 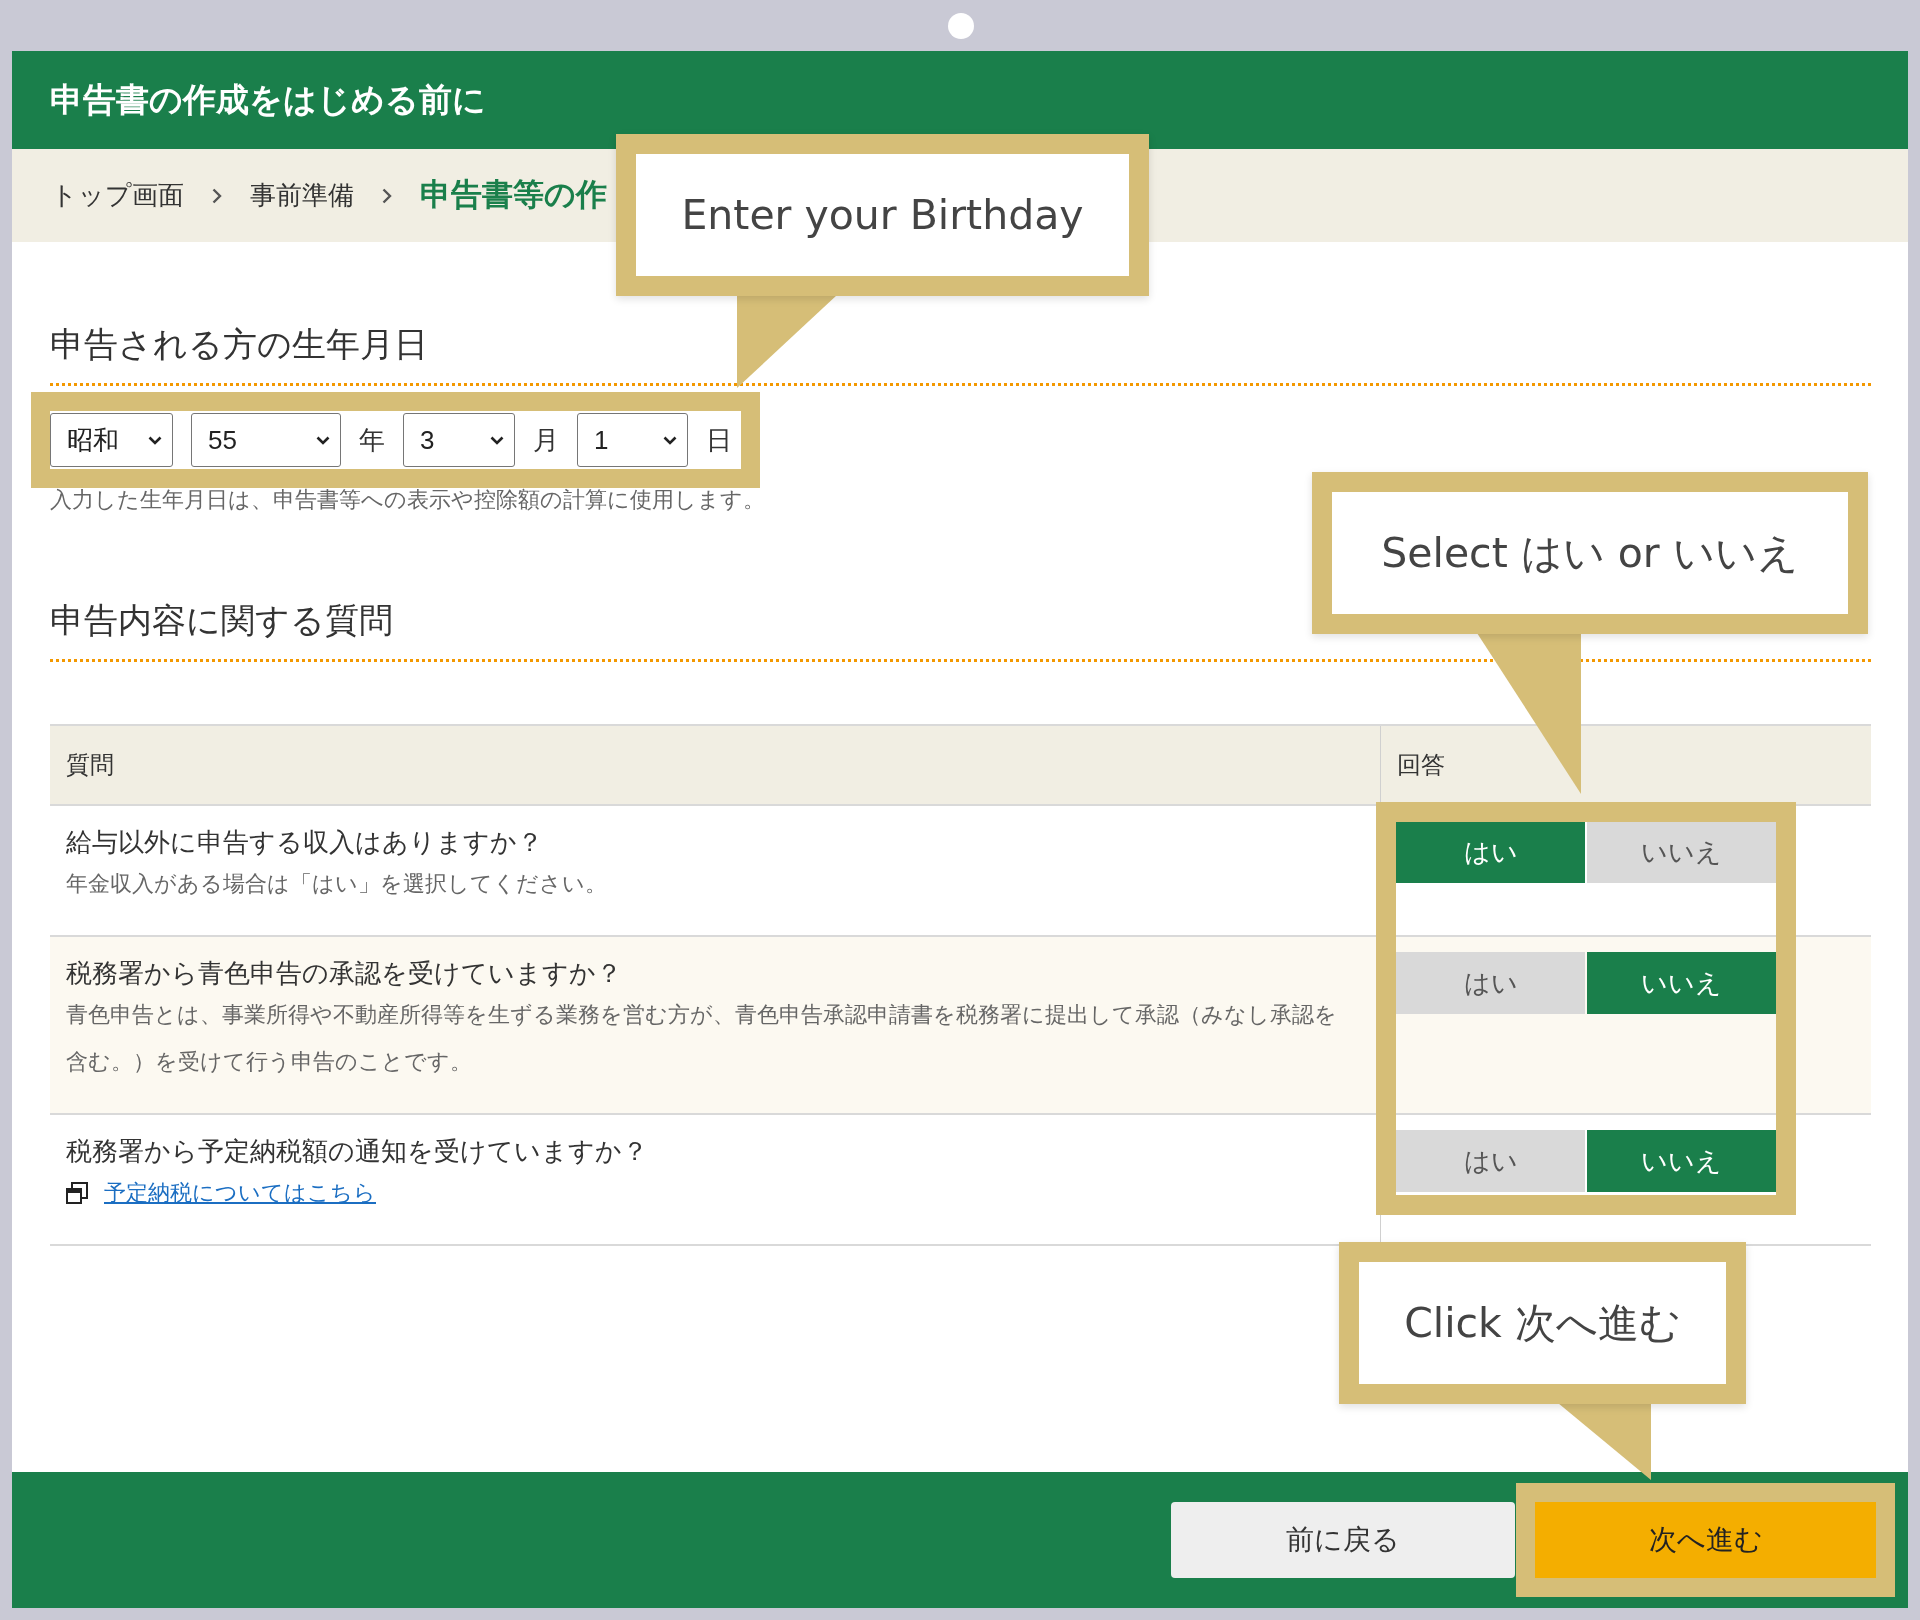 What do you see at coordinates (546, 440) in the screenshot?
I see `unit-label: 月` at bounding box center [546, 440].